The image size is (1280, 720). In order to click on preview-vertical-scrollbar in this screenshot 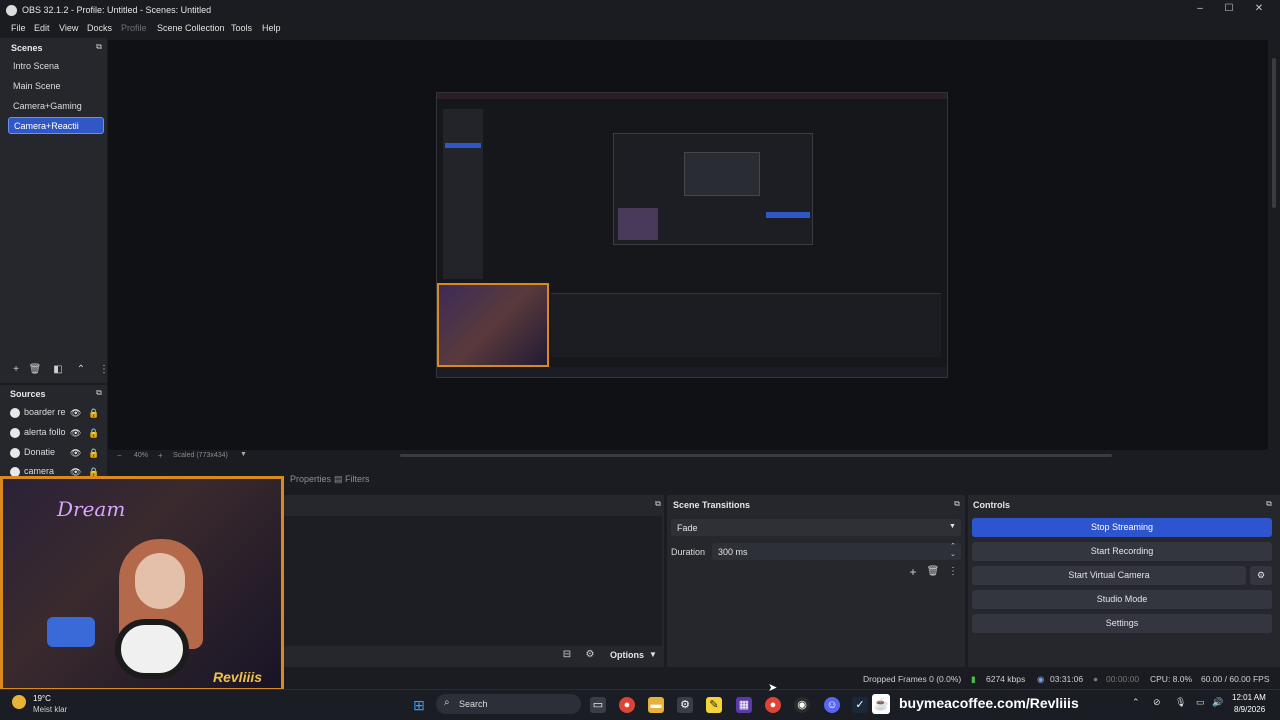, I will do `click(1274, 133)`.